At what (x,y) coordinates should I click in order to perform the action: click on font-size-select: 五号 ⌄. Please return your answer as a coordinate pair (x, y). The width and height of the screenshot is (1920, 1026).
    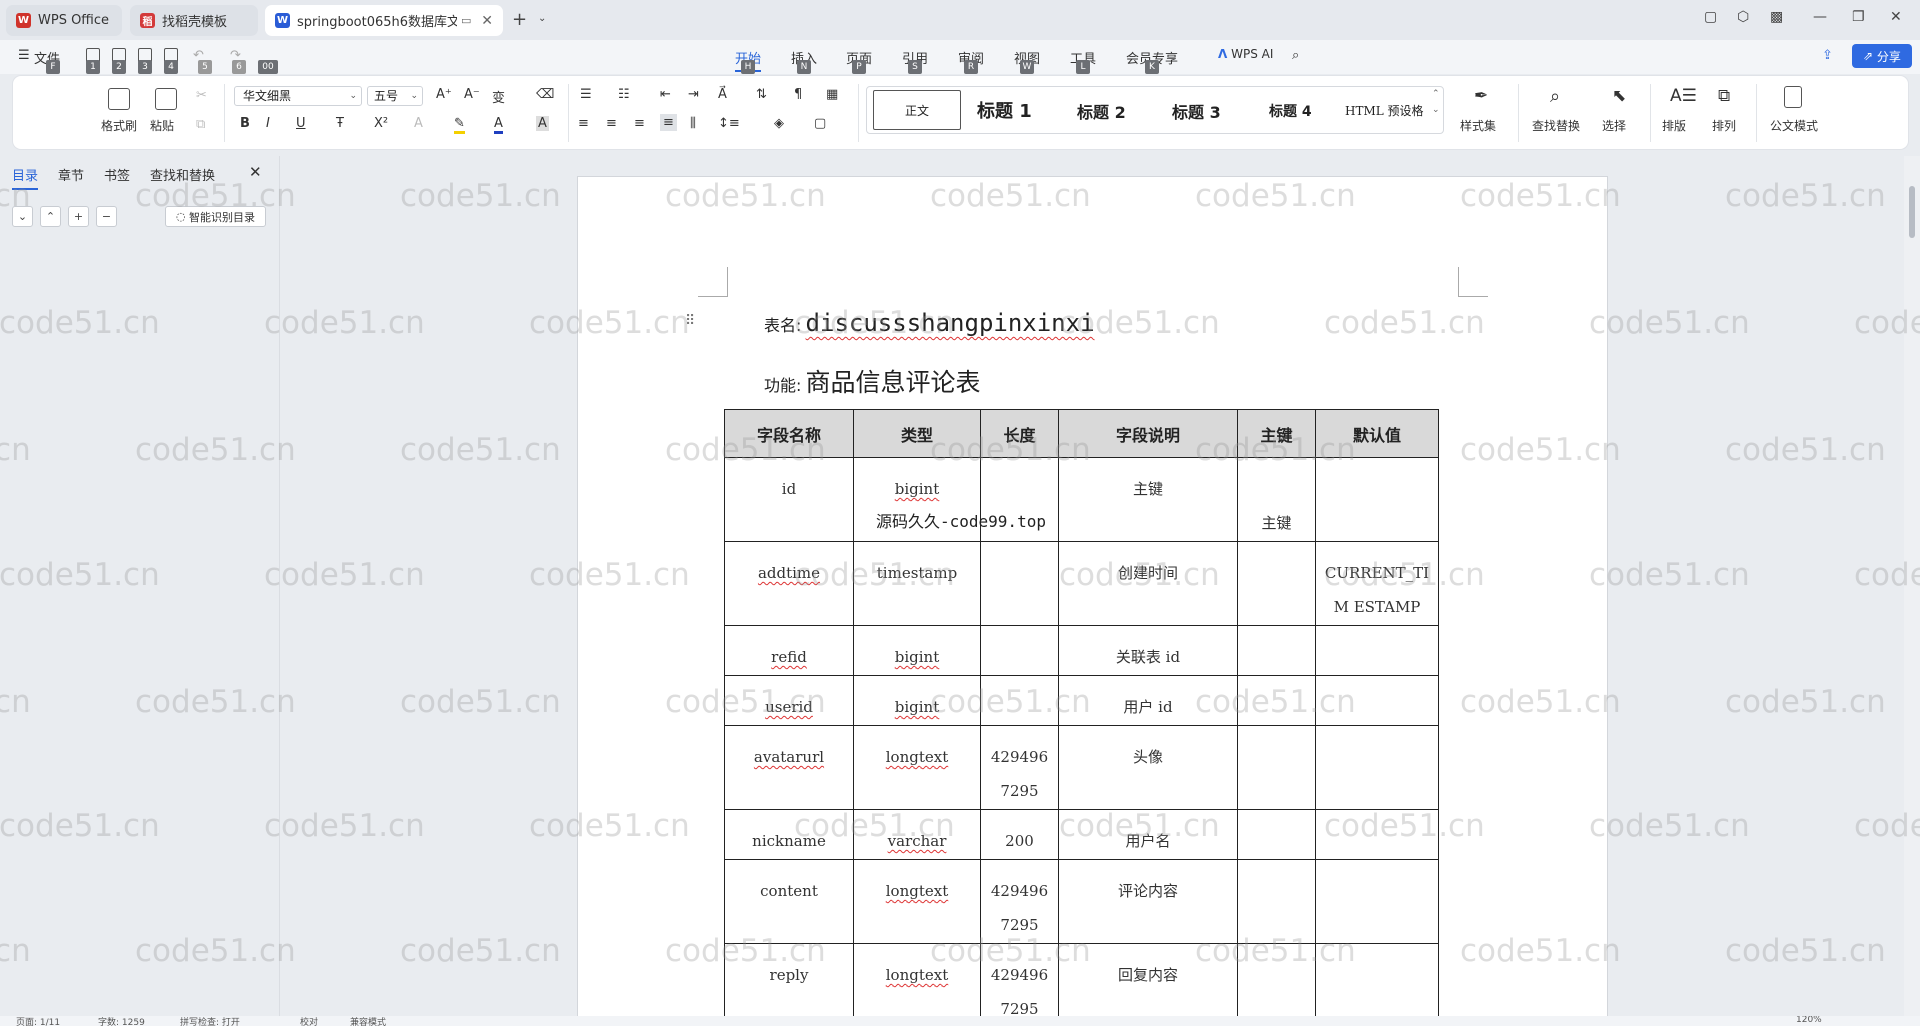
    Looking at the image, I should click on (395, 96).